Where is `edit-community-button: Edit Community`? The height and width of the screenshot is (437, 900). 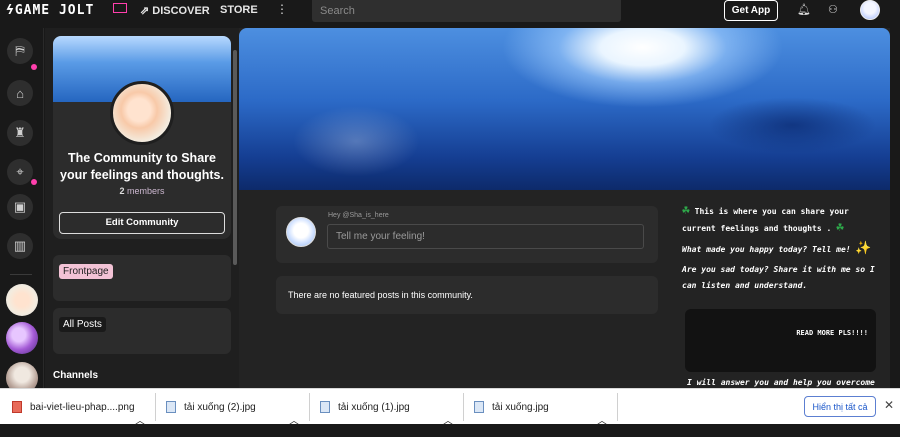
edit-community-button: Edit Community is located at coordinates (142, 223).